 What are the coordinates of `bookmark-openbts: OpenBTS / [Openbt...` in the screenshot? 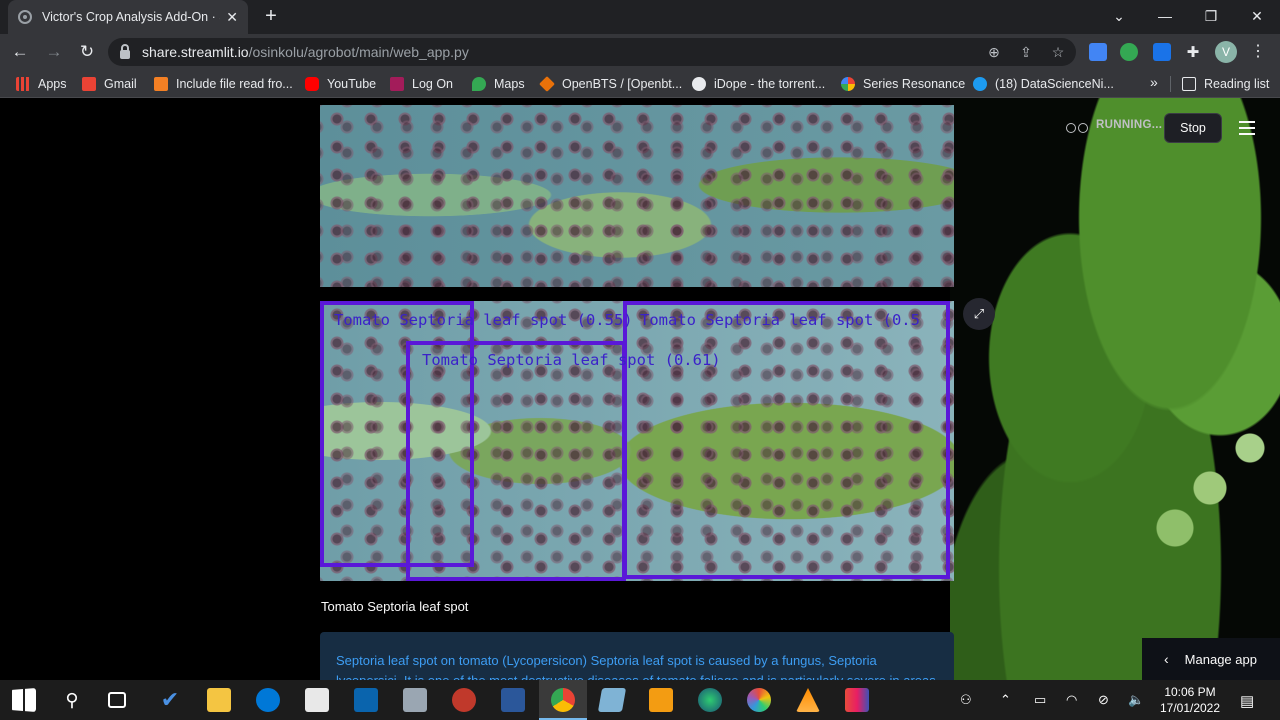 It's located at (610, 84).